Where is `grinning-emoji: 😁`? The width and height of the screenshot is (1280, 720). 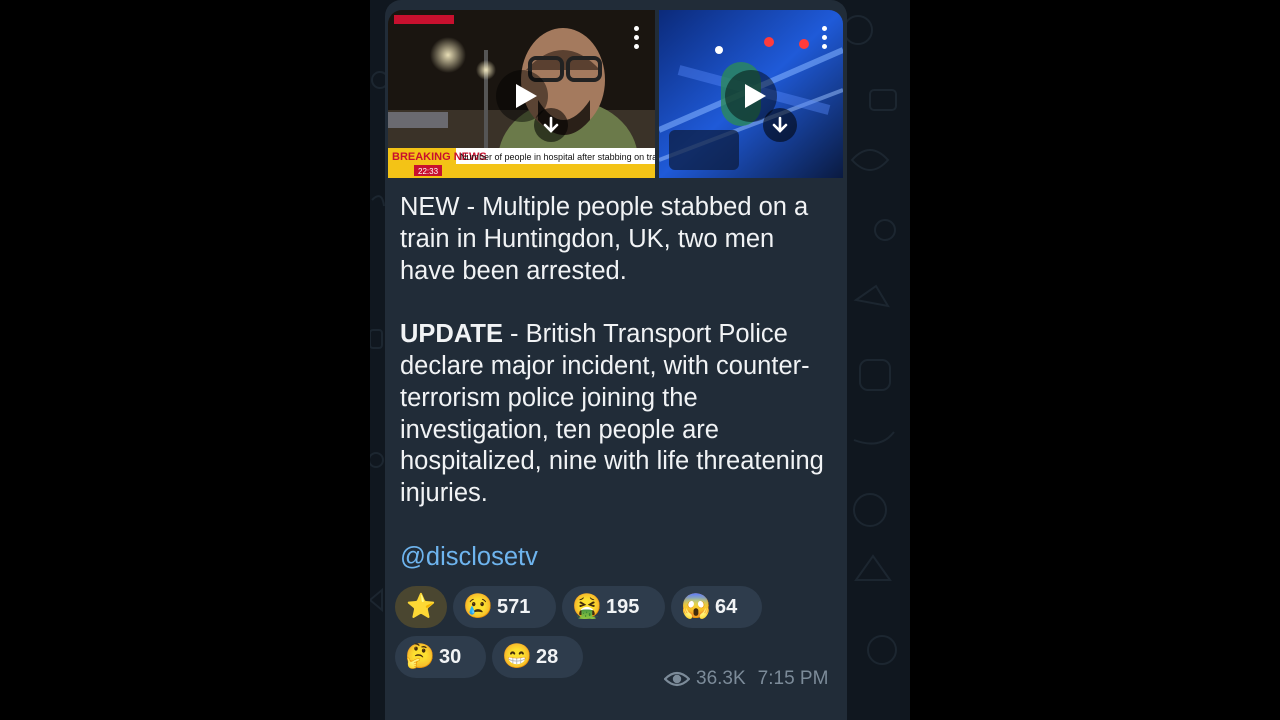
grinning-emoji: 😁 is located at coordinates (517, 656).